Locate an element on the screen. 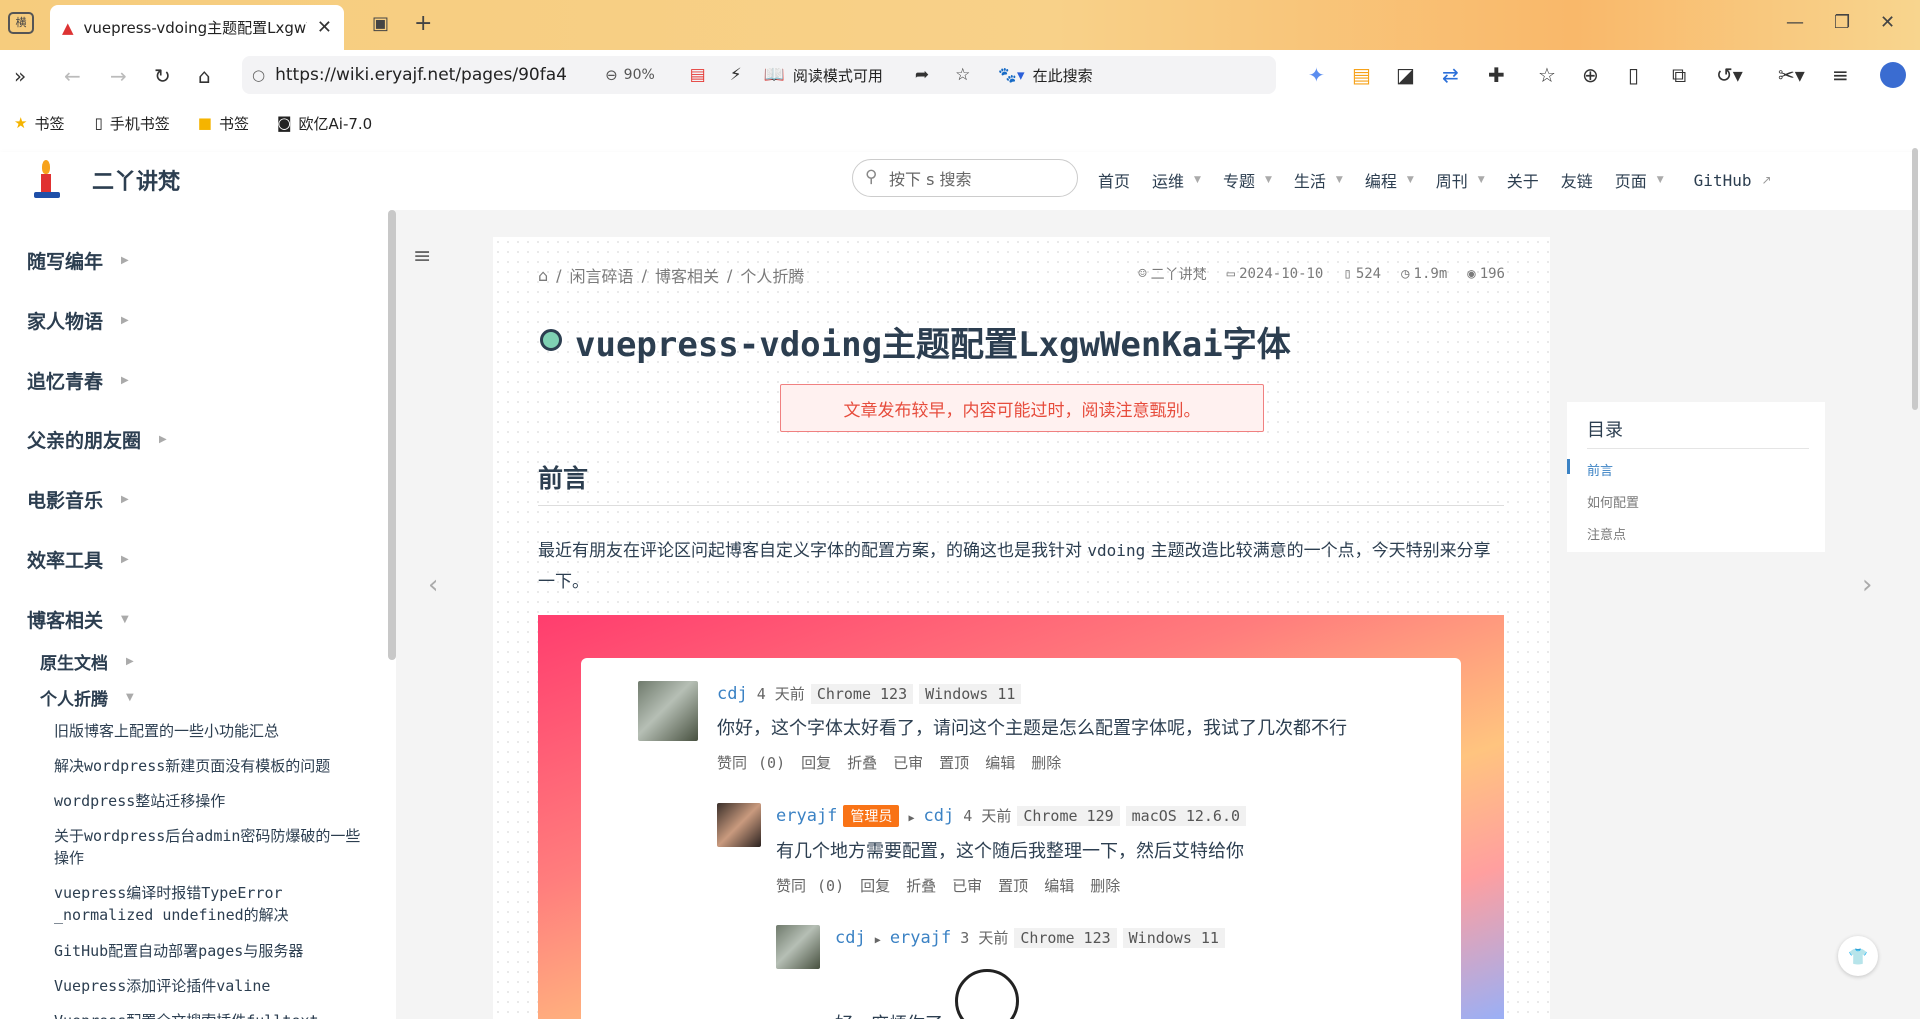 This screenshot has height=1019, width=1920. browser-tab: ▲ vuepress-vdoing主题配置LxgwWenKai字体 ✕ is located at coordinates (197, 27).